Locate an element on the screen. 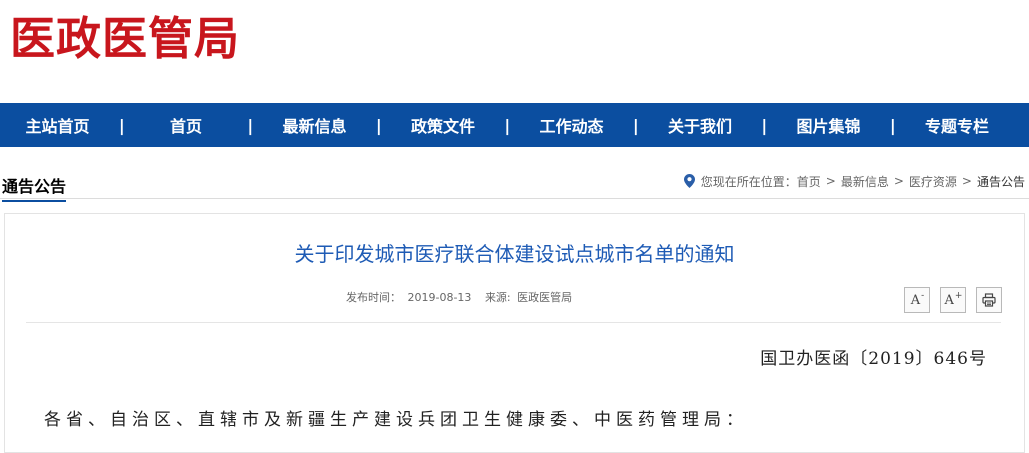 Image resolution: width=1029 pixels, height=453 pixels. nav-item-special-topics: 专题专栏 is located at coordinates (957, 125).